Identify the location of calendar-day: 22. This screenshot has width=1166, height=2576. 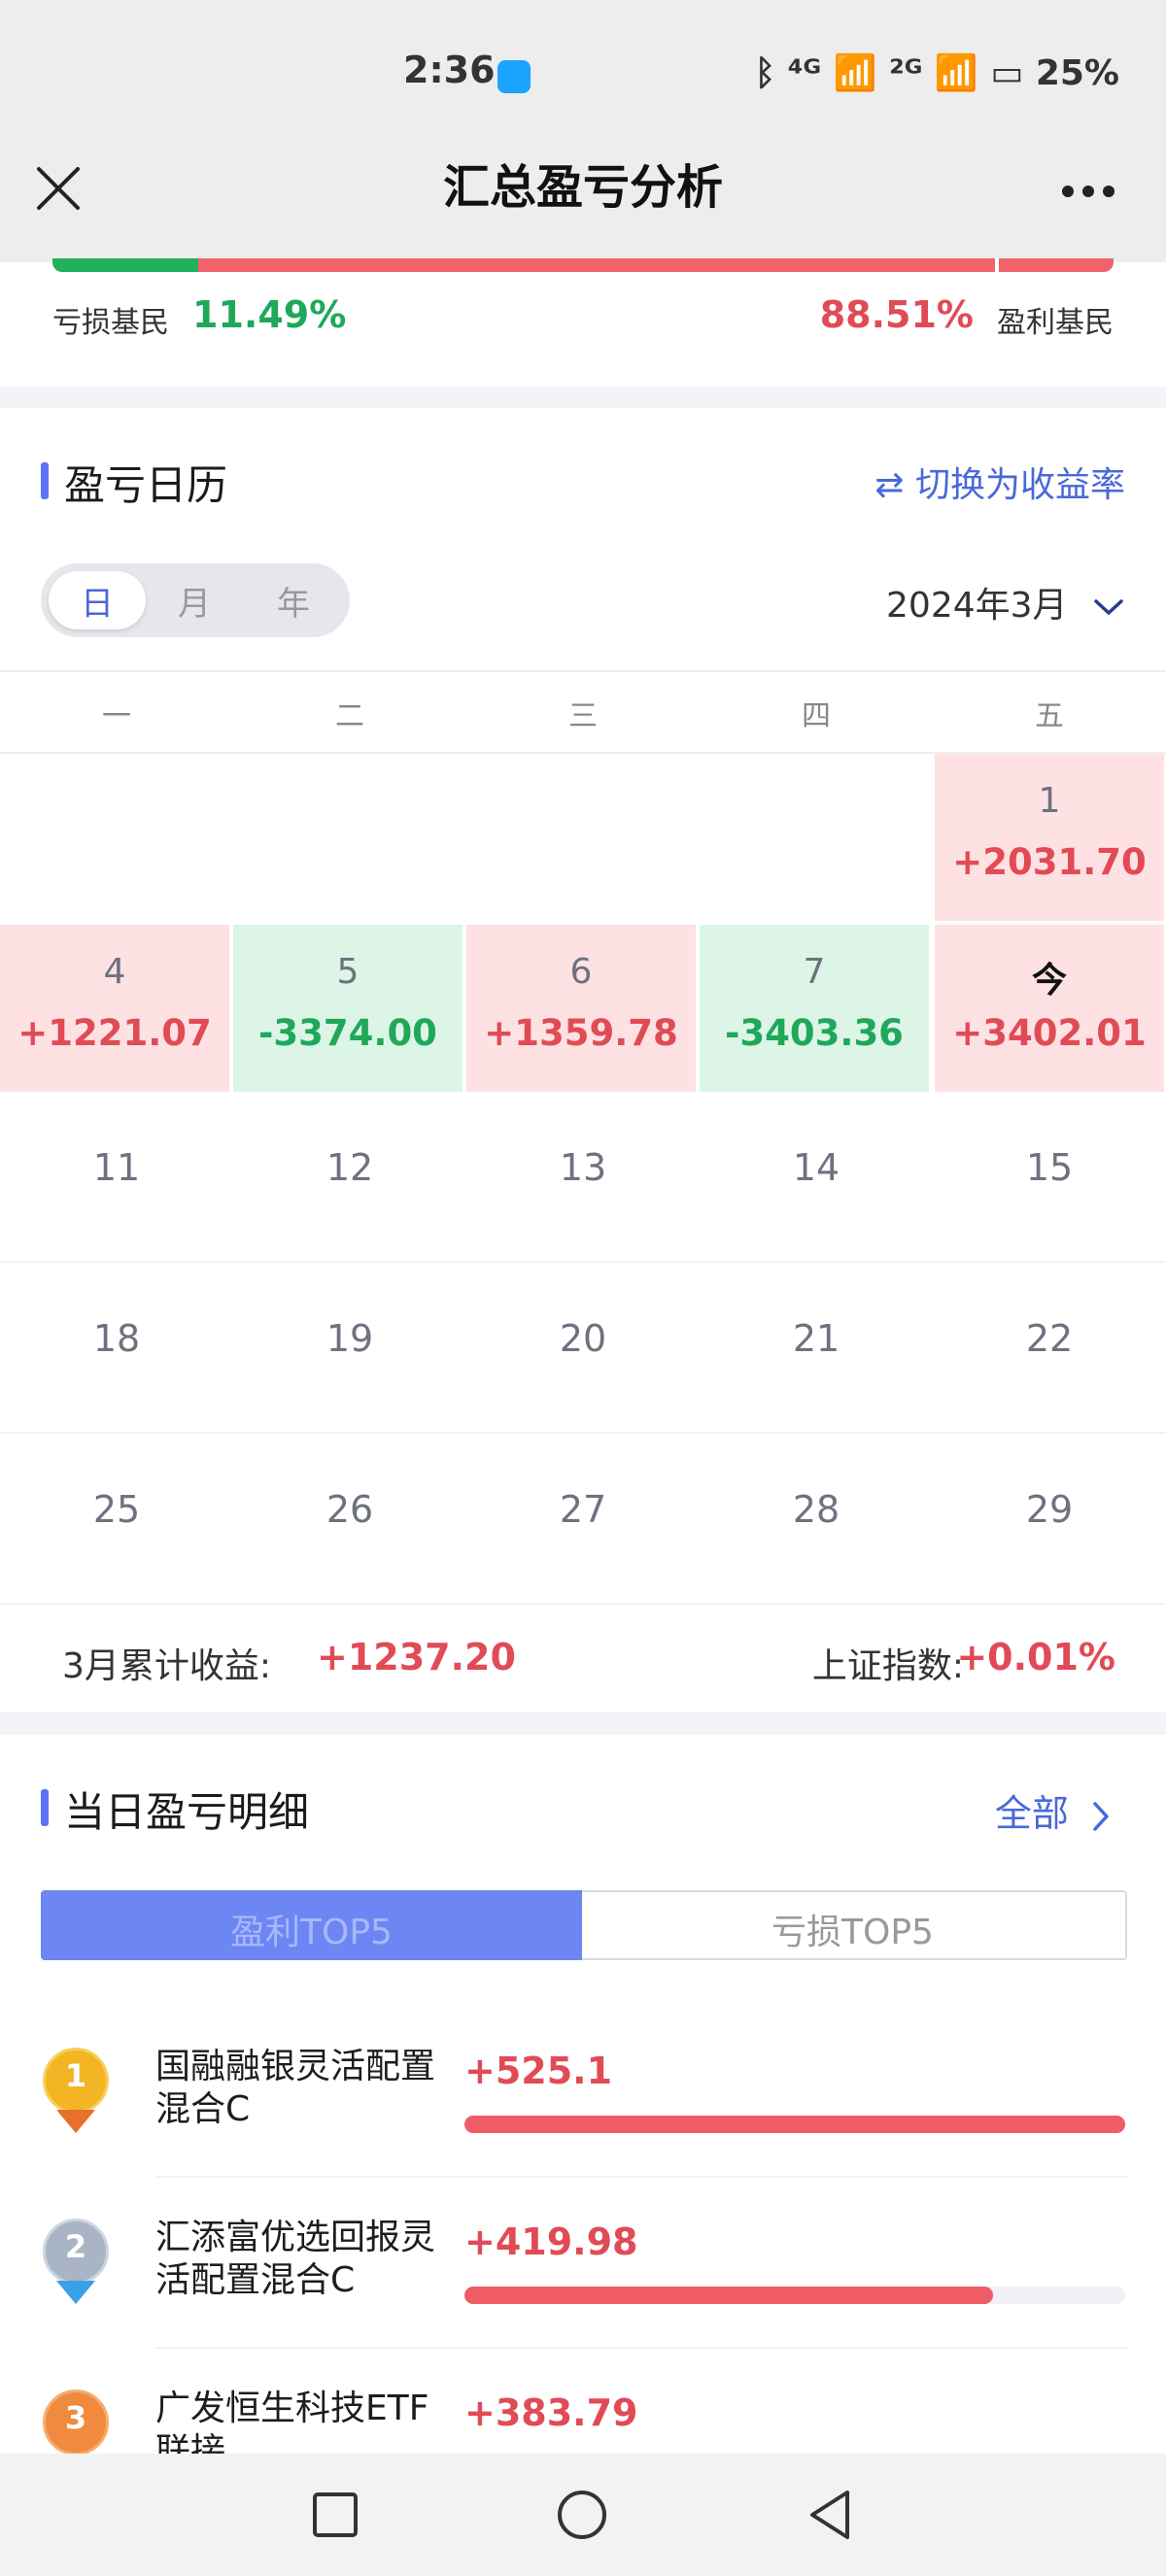
(1049, 1338).